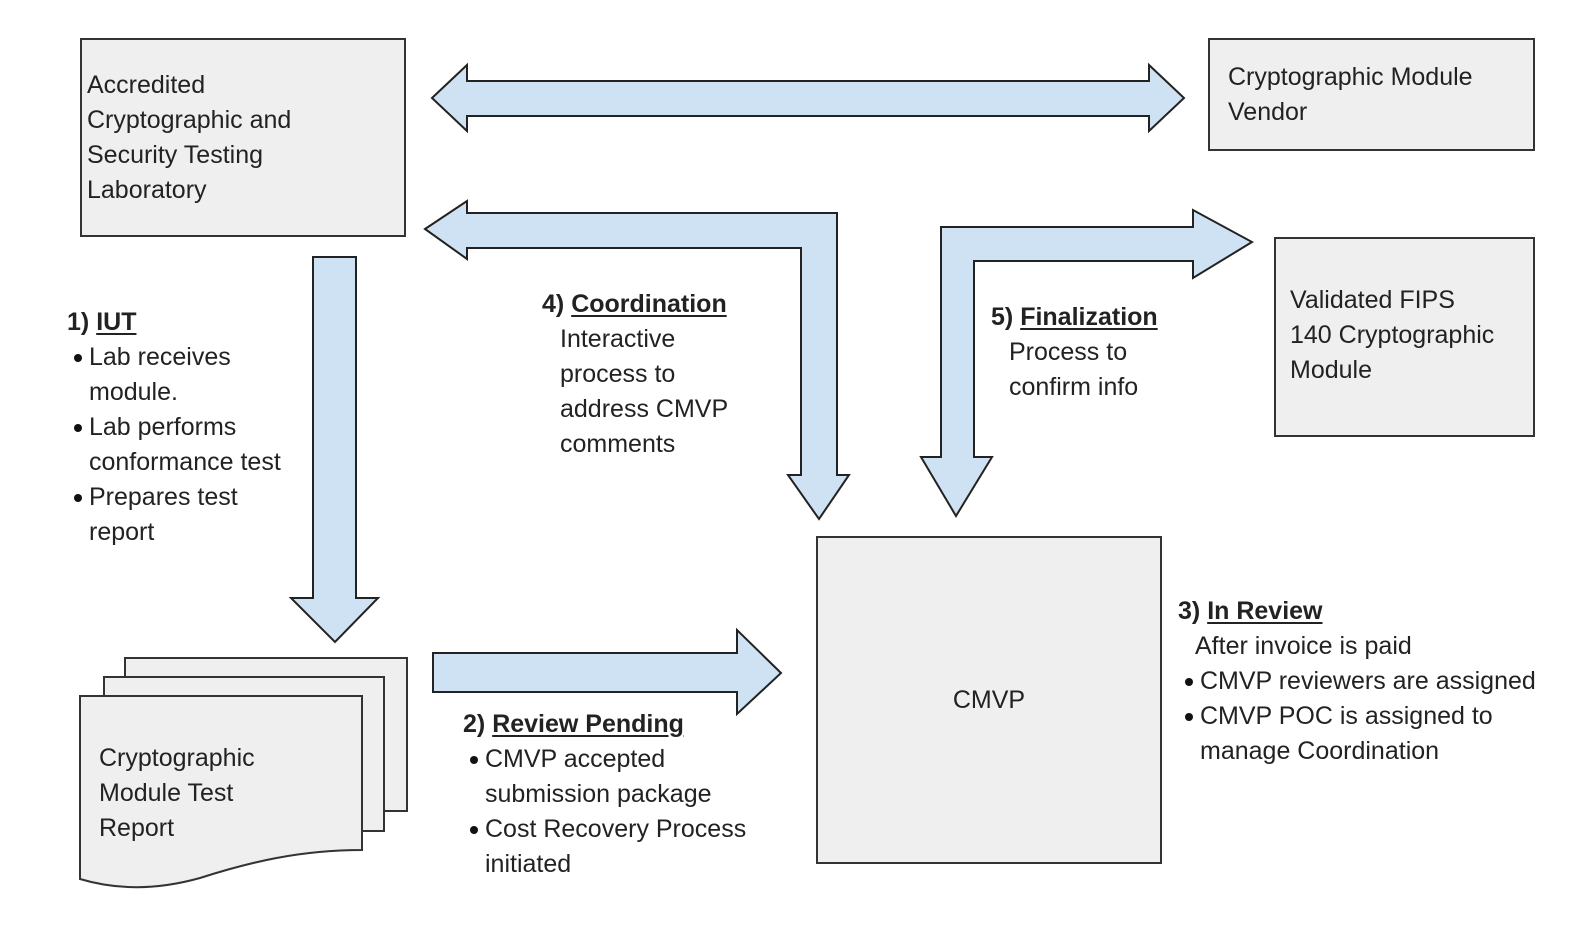  I want to click on list-item: Prepares test report, so click(182, 515).